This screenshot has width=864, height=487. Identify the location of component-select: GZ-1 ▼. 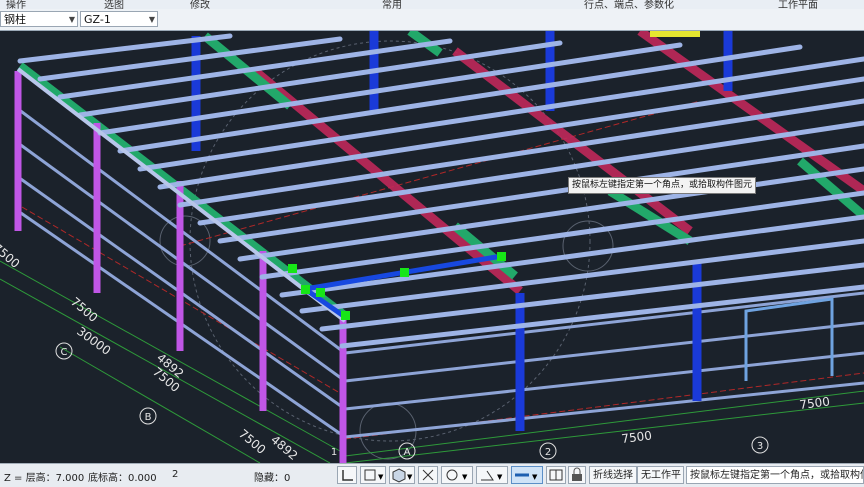
(119, 19).